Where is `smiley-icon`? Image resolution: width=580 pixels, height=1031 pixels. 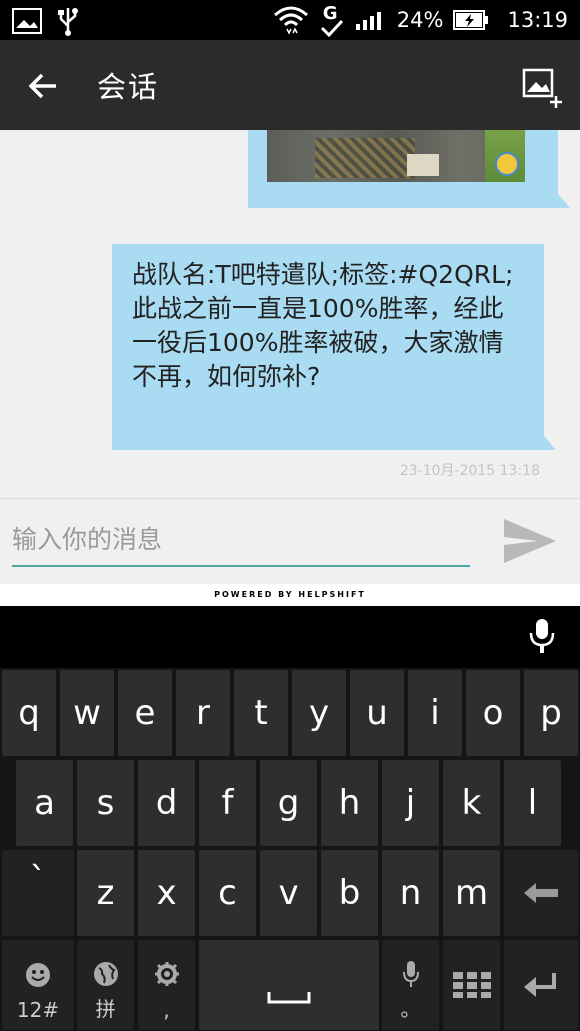
smiley-icon is located at coordinates (38, 975).